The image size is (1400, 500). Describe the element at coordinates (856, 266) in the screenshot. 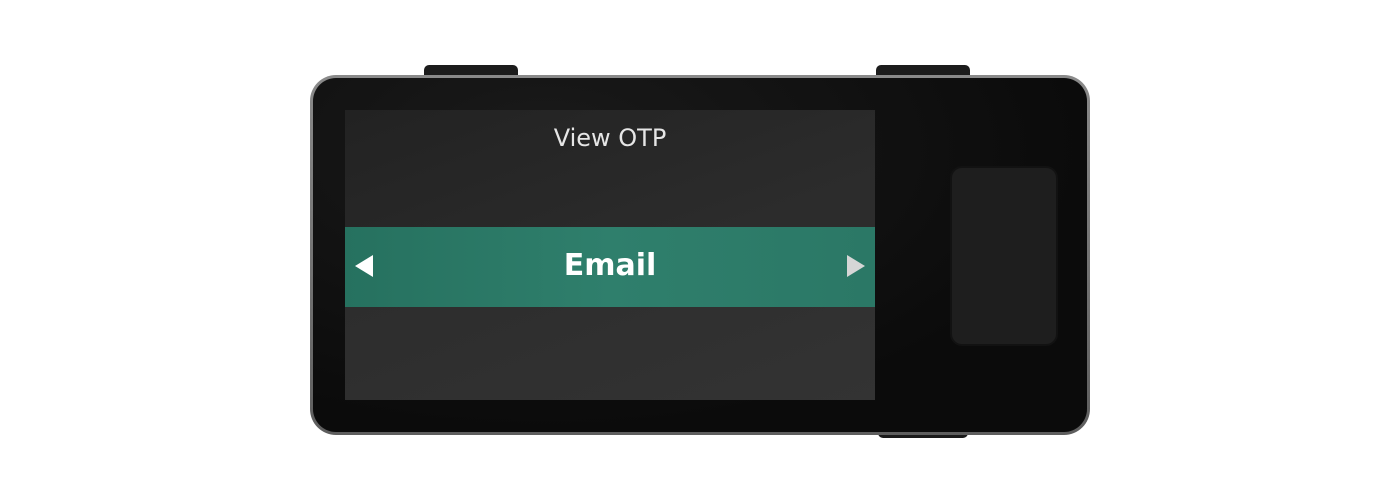

I see `triangle-right-icon` at that location.